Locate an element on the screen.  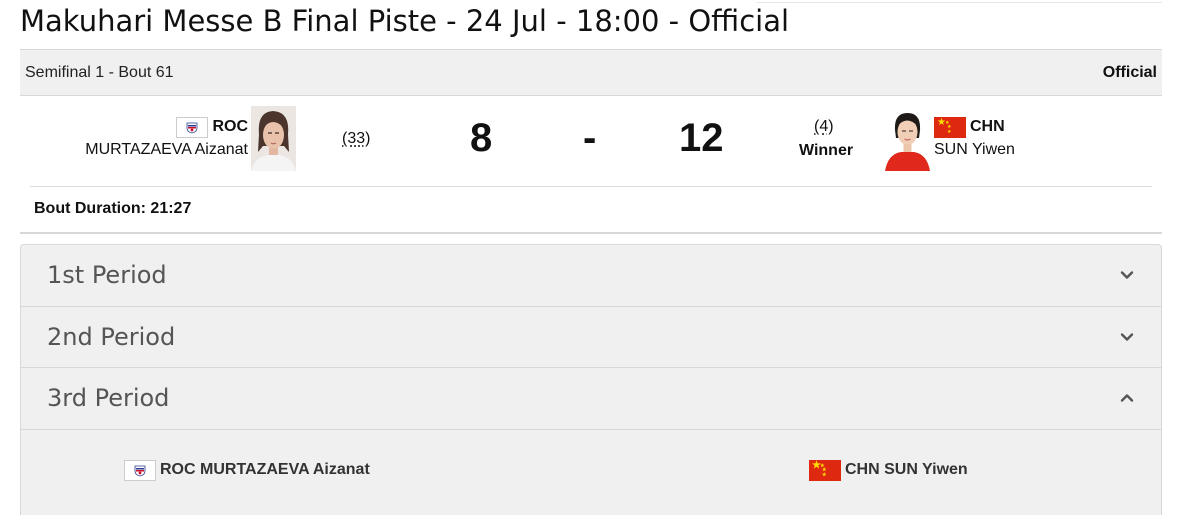
right-score: 12 is located at coordinates (701, 138).